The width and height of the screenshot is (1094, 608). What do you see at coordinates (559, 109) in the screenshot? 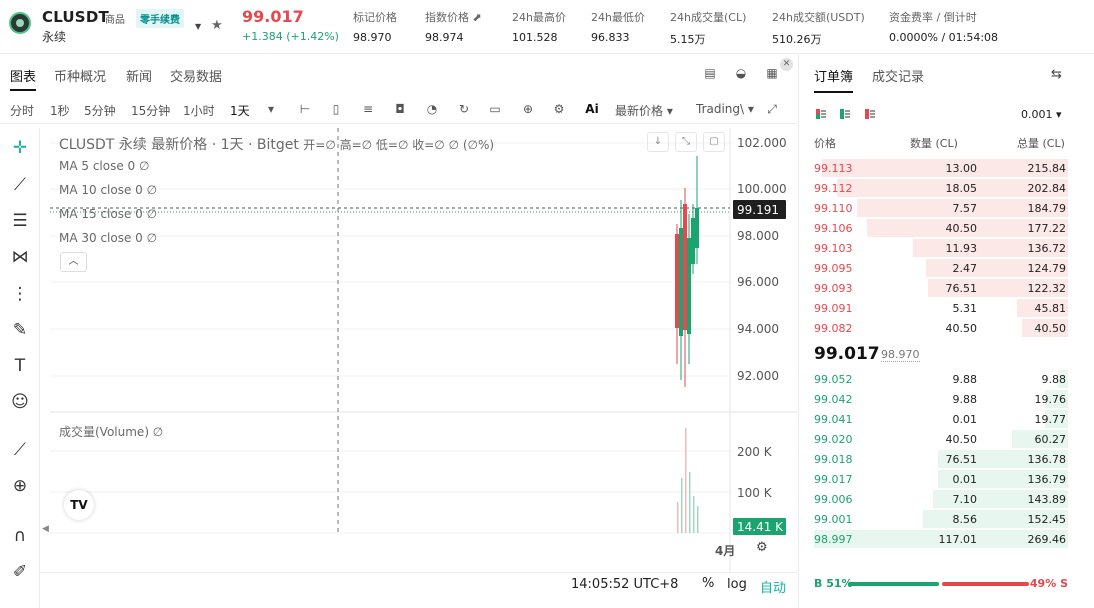
I see `settings-gear-icon: ⚙` at bounding box center [559, 109].